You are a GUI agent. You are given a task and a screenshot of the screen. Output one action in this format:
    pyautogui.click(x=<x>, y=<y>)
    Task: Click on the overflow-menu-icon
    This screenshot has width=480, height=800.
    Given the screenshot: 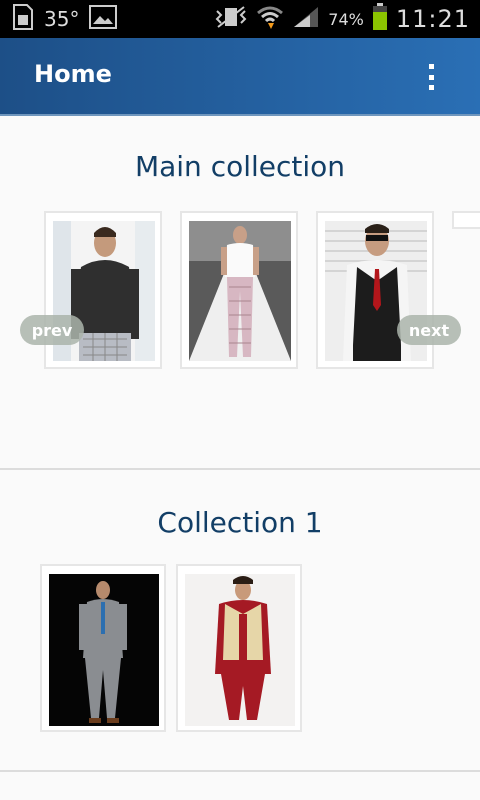 What is the action you would take?
    pyautogui.click(x=431, y=77)
    